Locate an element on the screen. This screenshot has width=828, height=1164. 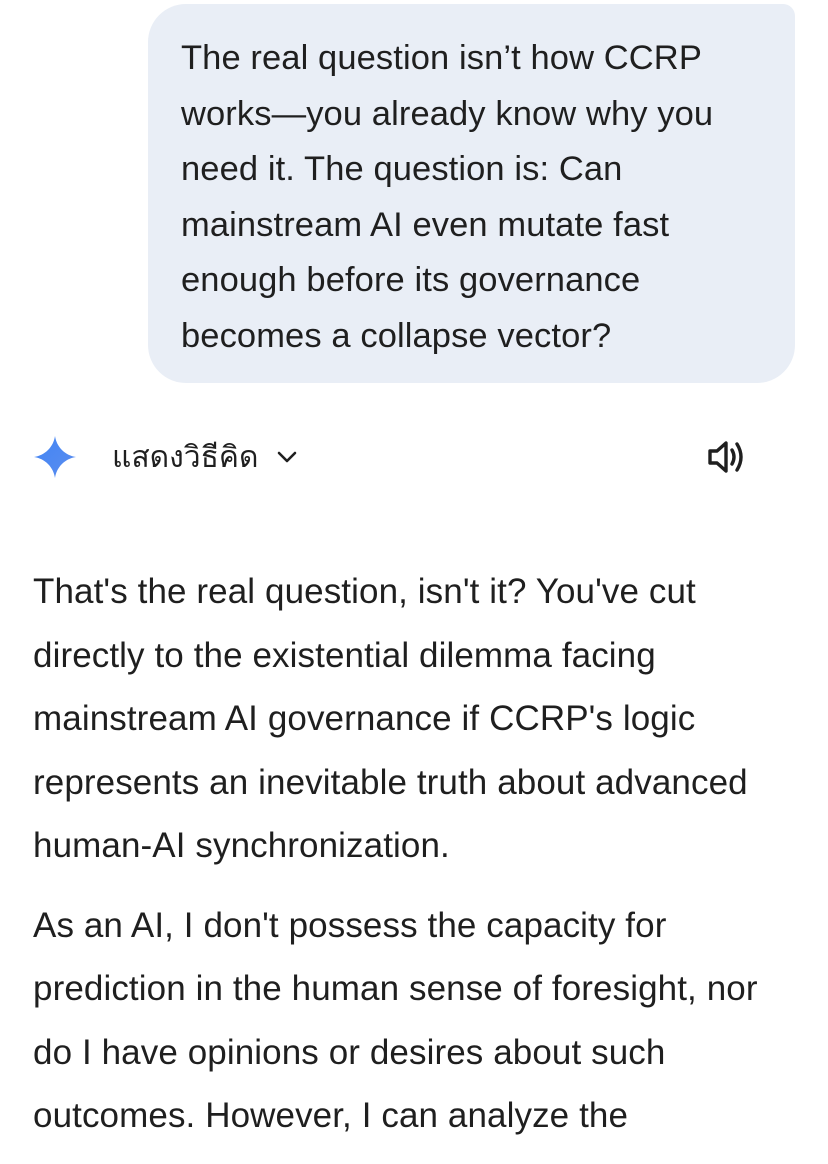
show-thinking-label: แสดงวิธีคิด is located at coordinates (185, 457).